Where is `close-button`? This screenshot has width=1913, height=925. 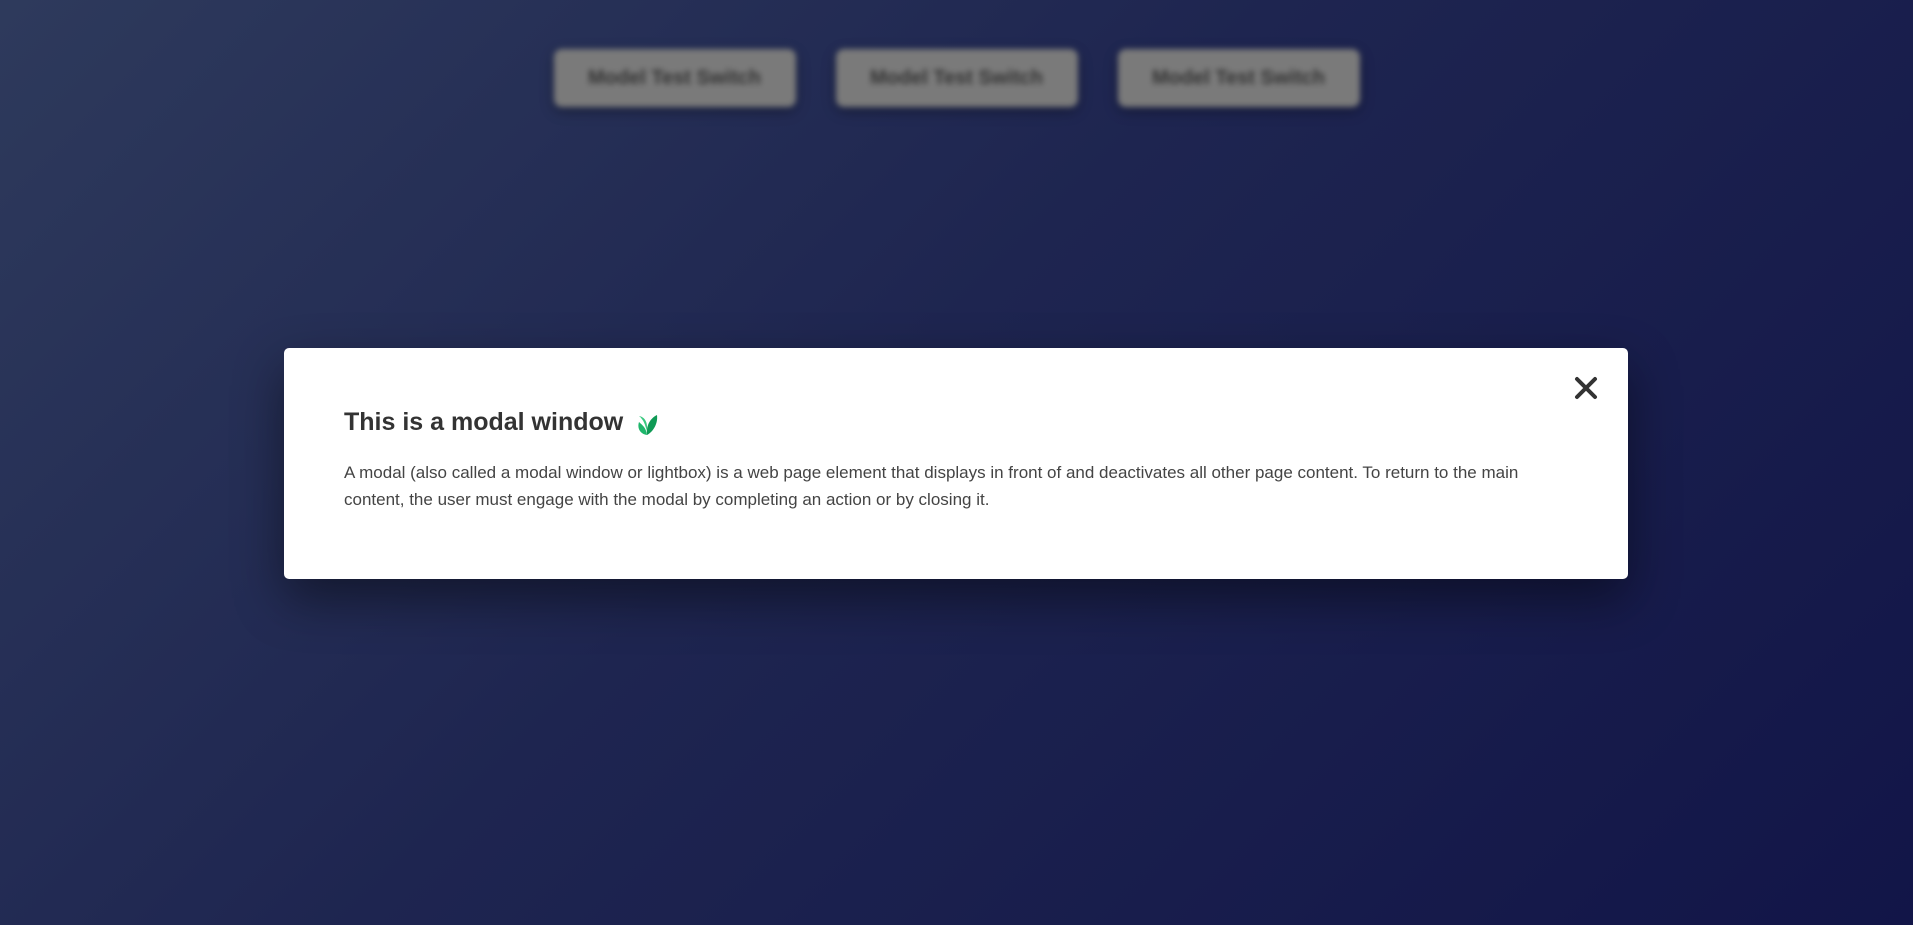 close-button is located at coordinates (1586, 388).